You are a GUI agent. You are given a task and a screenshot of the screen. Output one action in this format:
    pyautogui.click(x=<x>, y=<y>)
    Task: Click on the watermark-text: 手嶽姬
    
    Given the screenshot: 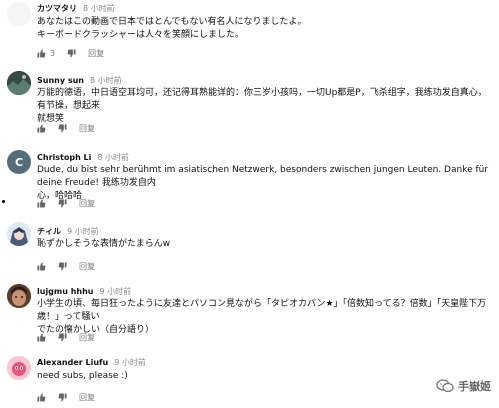 What is the action you would take?
    pyautogui.click(x=474, y=386)
    